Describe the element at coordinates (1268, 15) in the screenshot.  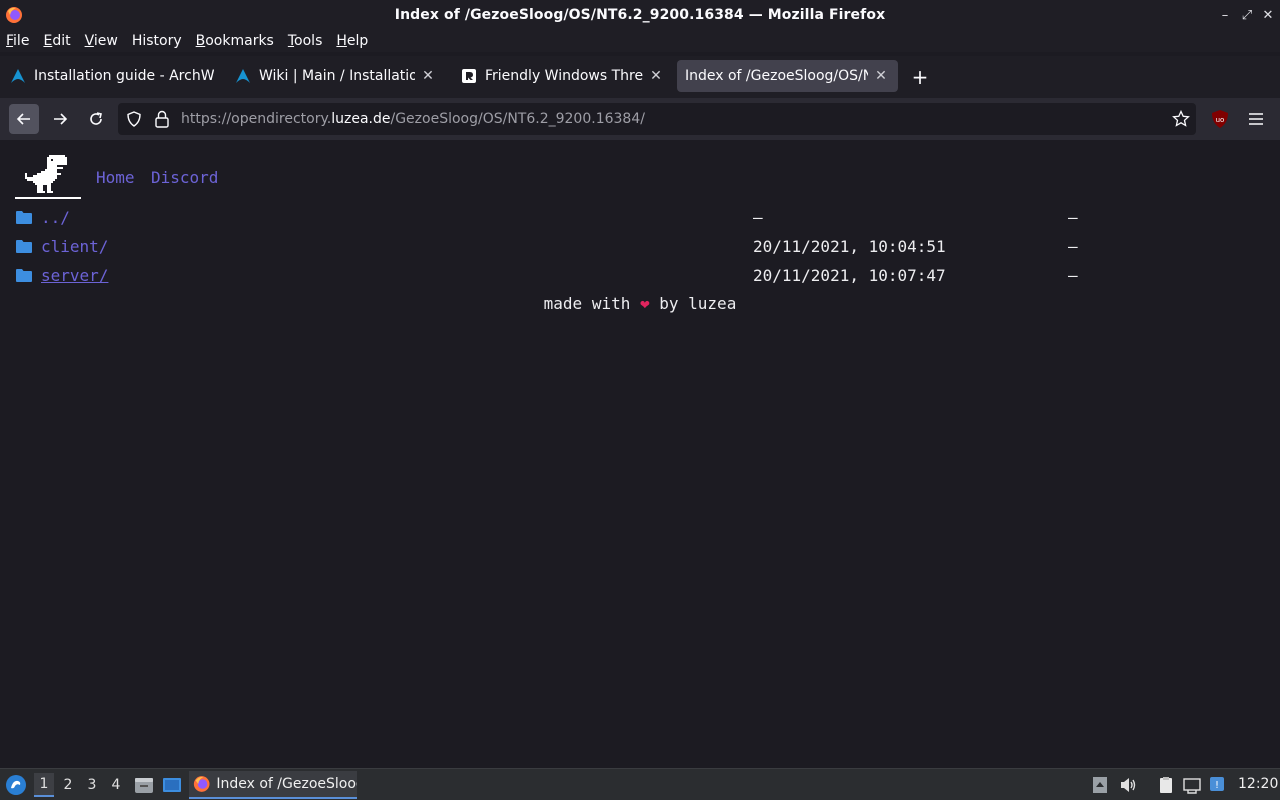
I see `close-window-button: ✕` at that location.